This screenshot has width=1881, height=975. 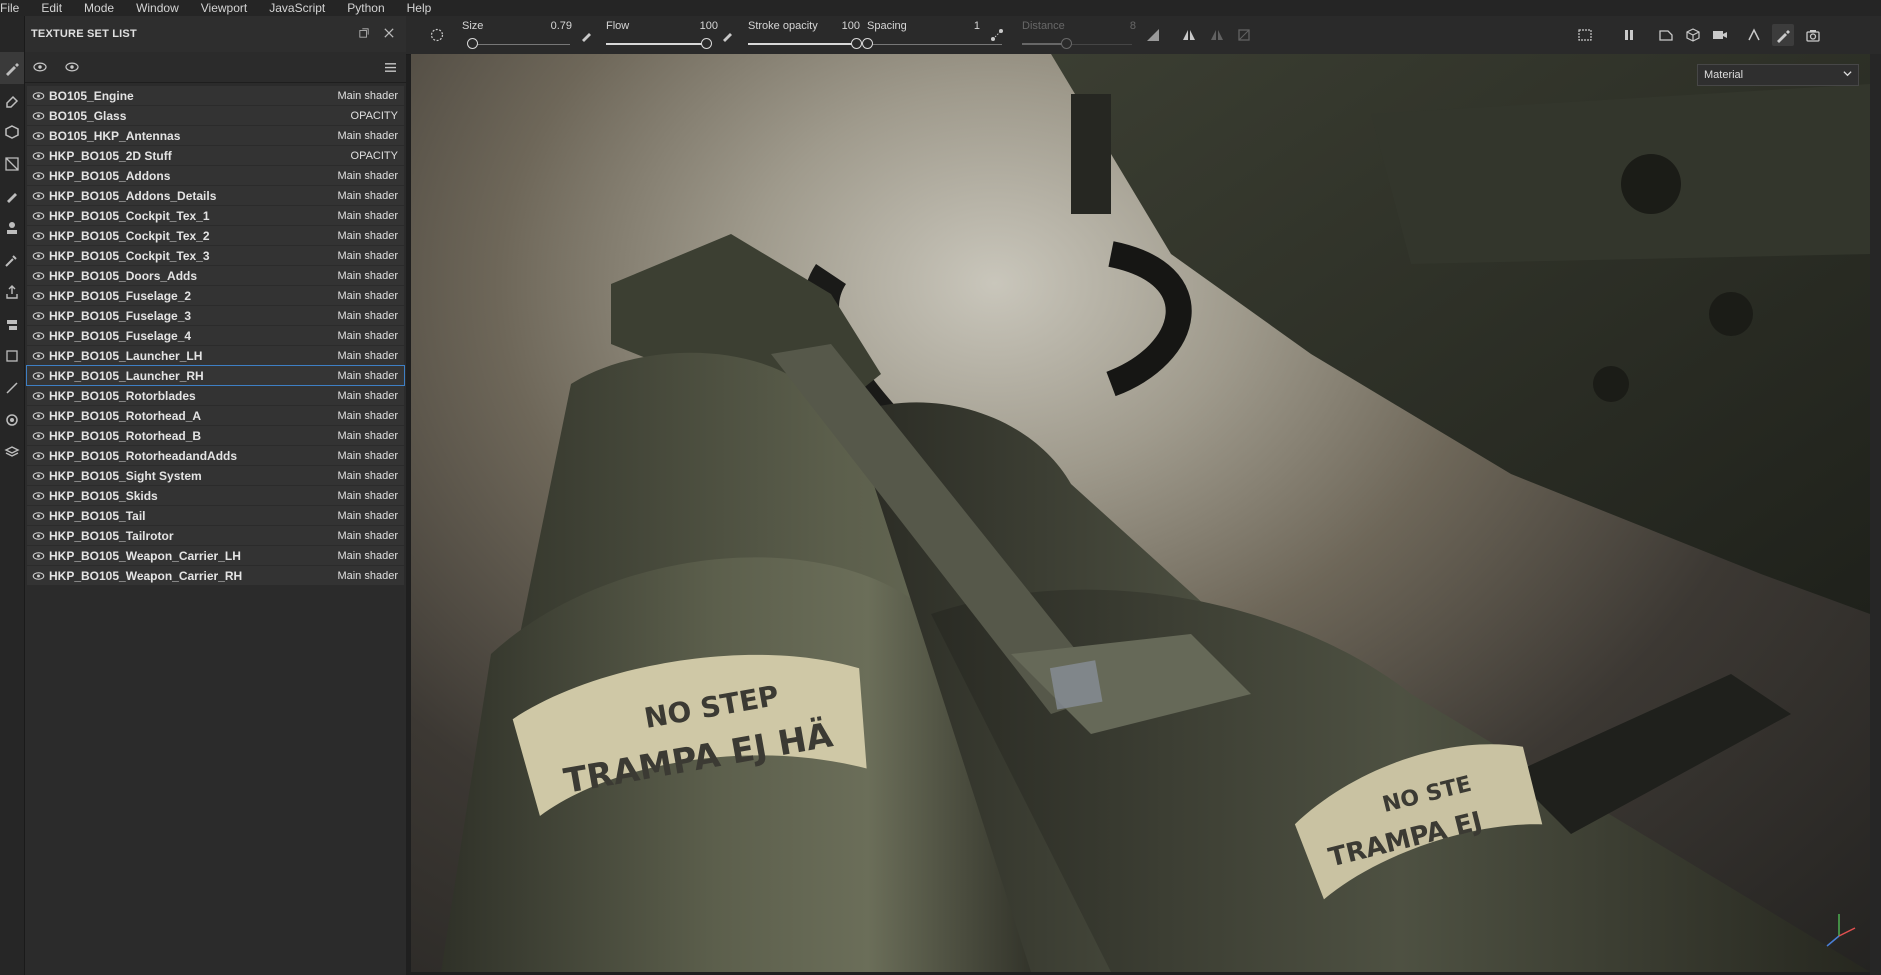 What do you see at coordinates (552, 26) in the screenshot?
I see `size-value: 0.79` at bounding box center [552, 26].